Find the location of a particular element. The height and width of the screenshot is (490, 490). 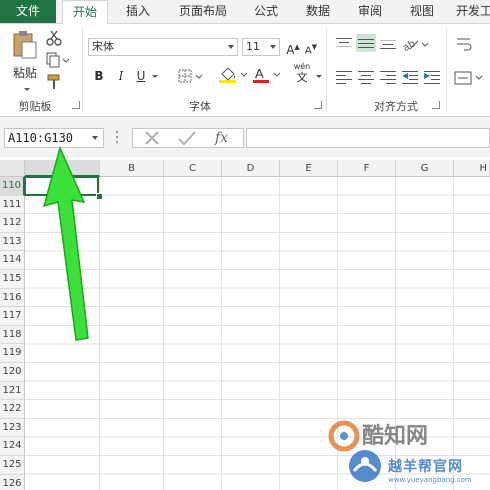

tab-file: 文件 is located at coordinates (28, 11).